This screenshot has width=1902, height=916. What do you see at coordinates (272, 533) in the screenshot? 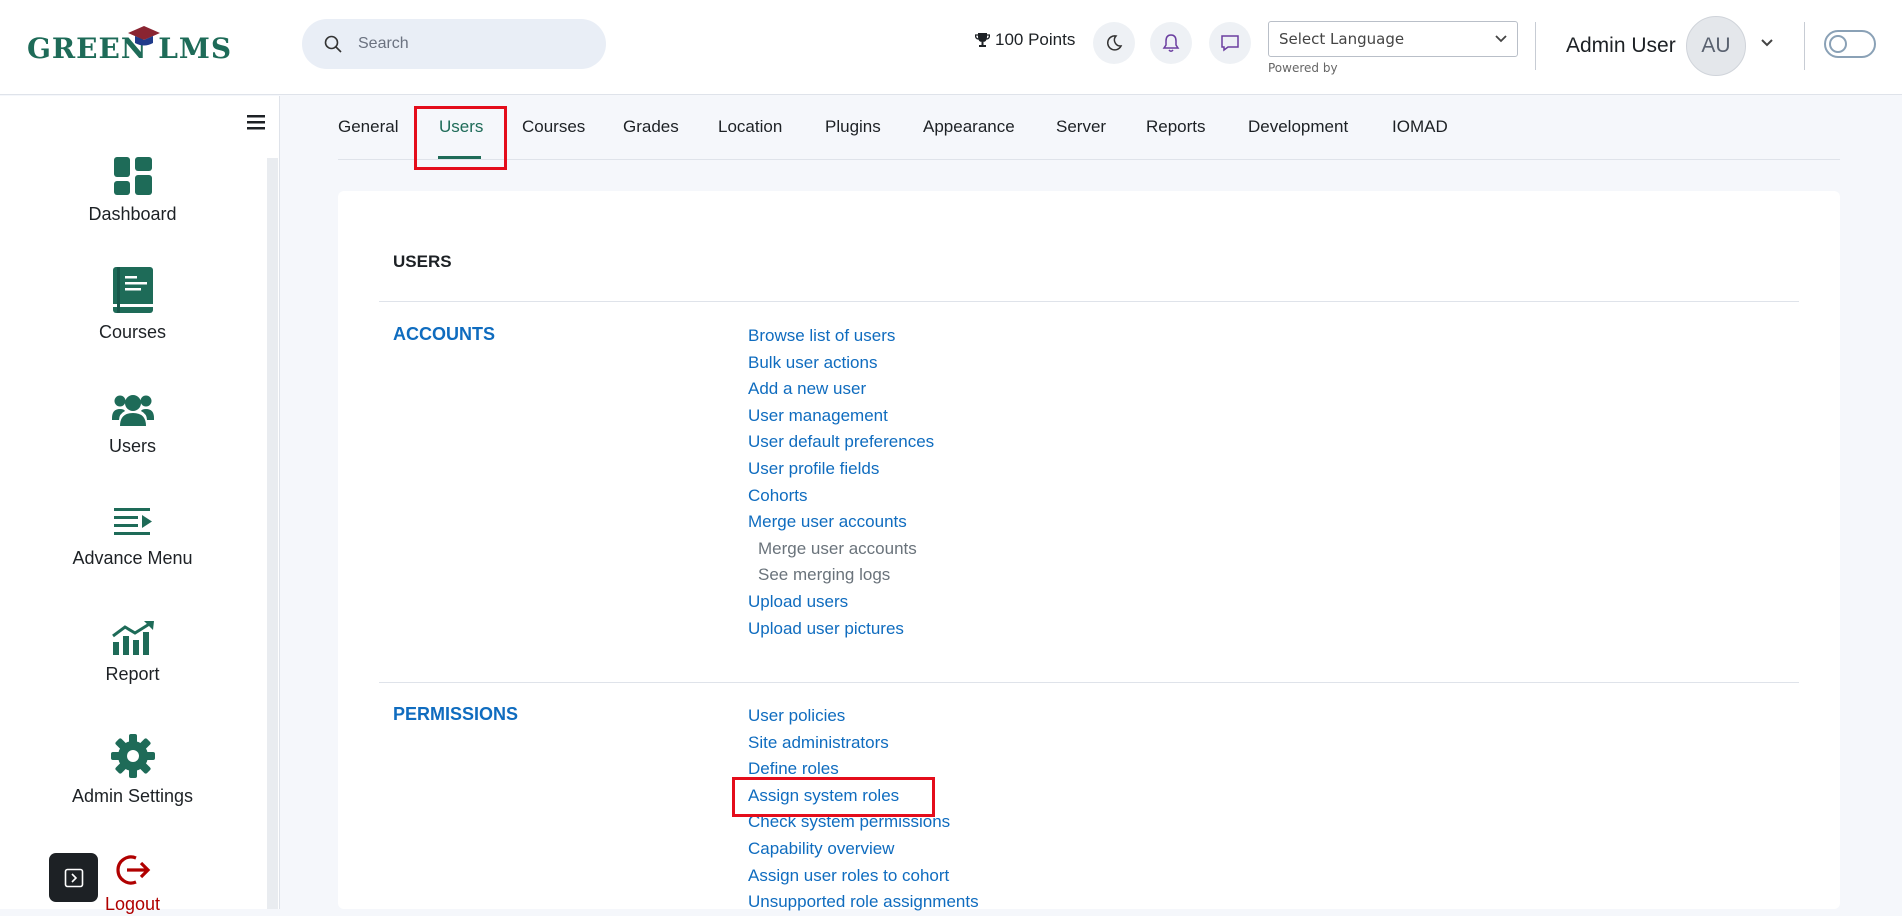
I see `sidebar-scrollbar` at bounding box center [272, 533].